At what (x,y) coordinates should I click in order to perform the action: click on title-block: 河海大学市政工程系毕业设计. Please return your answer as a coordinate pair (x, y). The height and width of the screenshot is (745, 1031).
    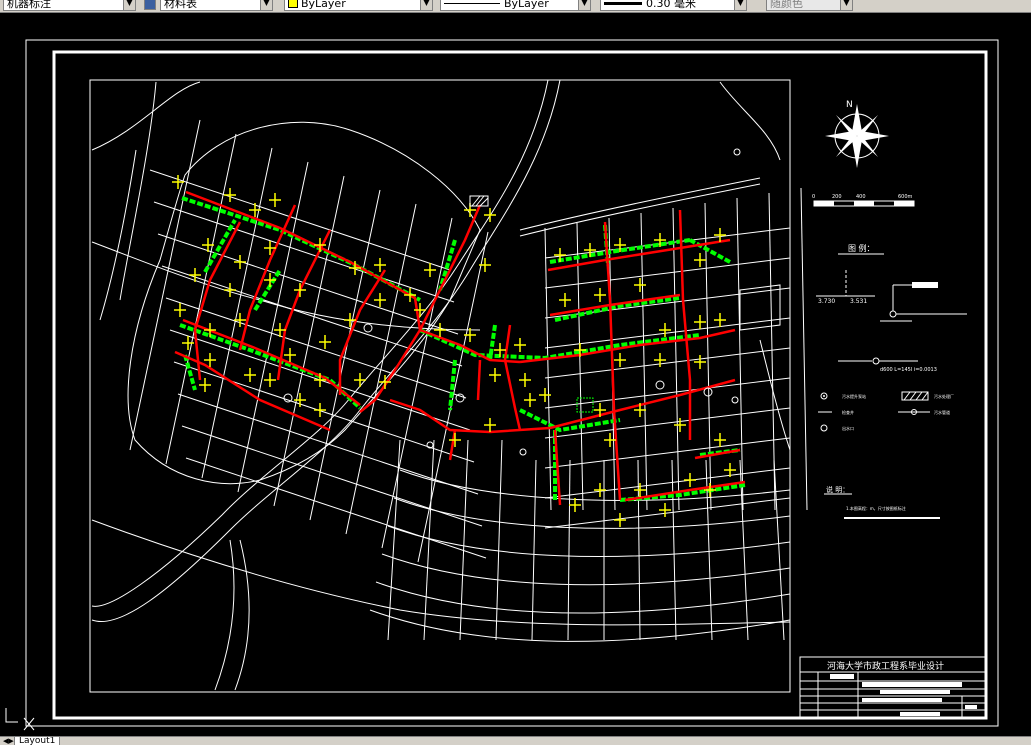
    Looking at the image, I should click on (893, 687).